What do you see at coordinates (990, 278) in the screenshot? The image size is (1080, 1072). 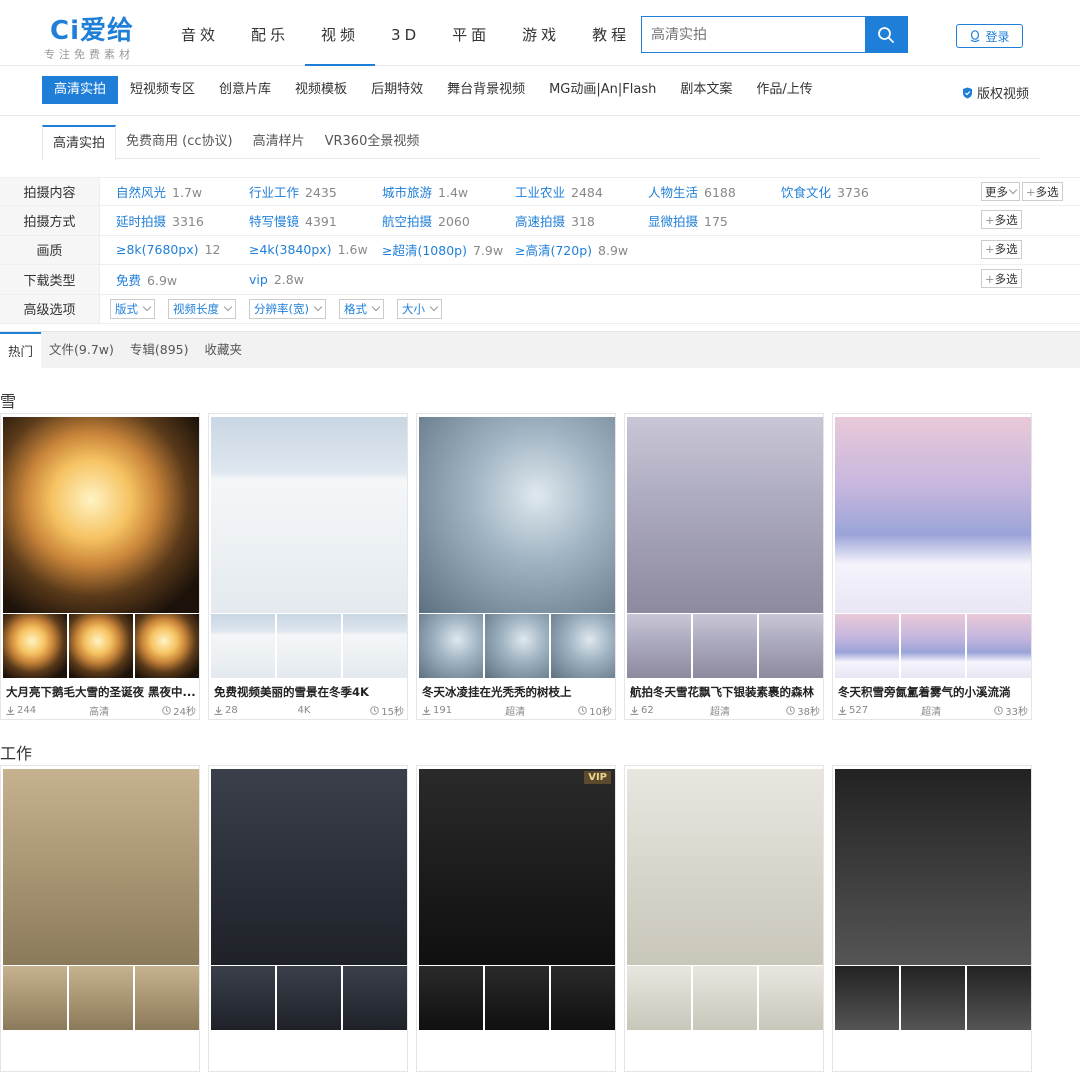 I see `plus-icon: +` at bounding box center [990, 278].